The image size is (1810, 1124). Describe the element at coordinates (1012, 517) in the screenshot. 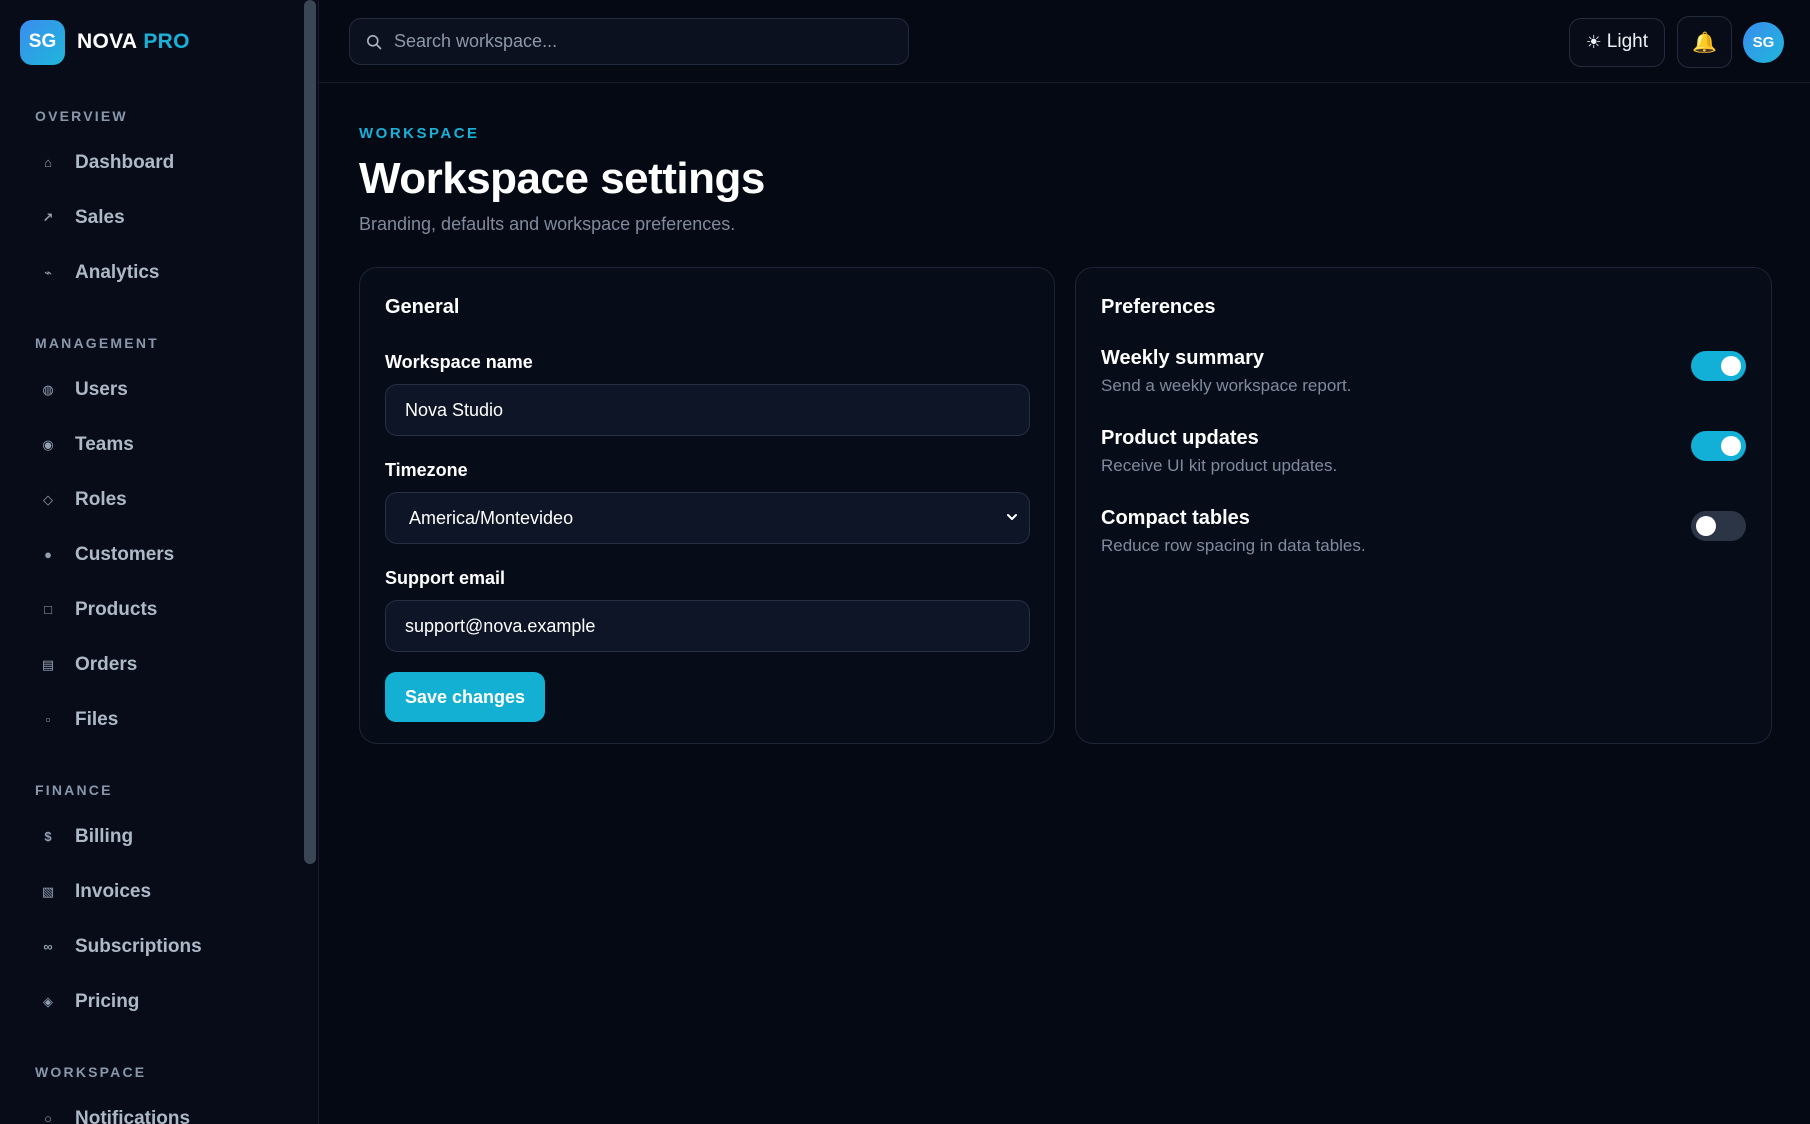

I see `chevron-down-icon` at that location.